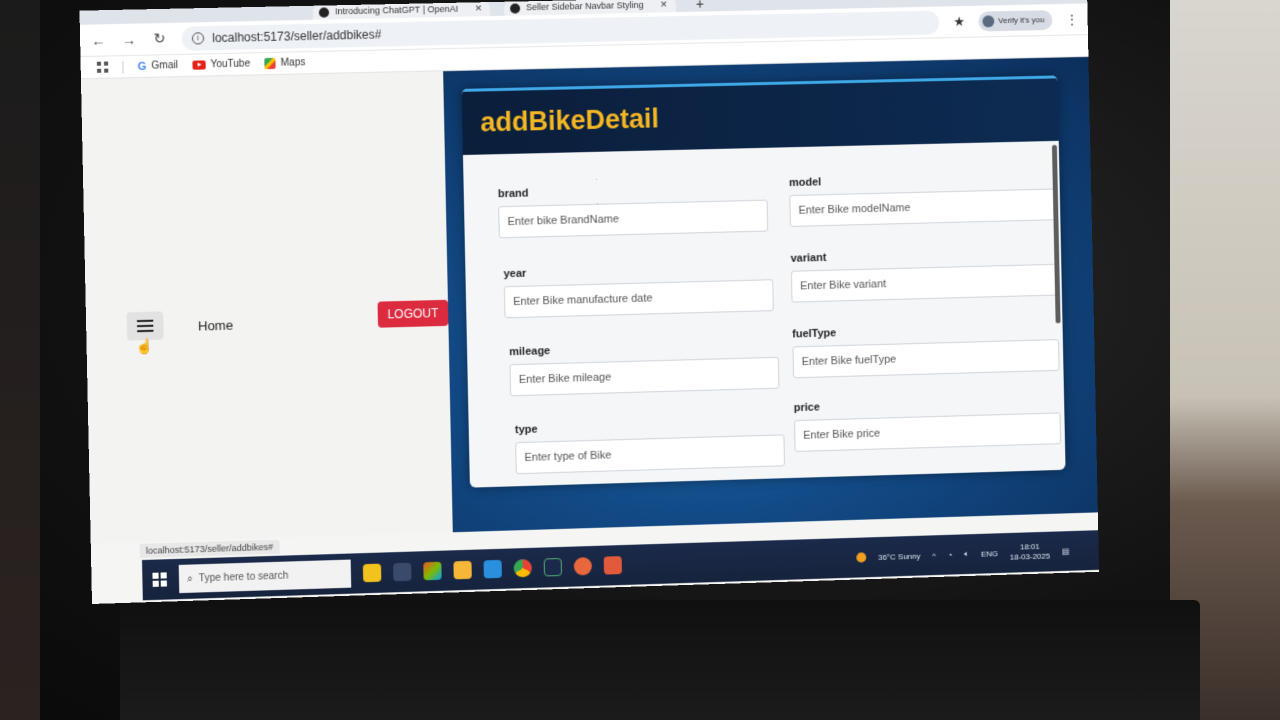  What do you see at coordinates (959, 21) in the screenshot?
I see `bookmark-star-icon: ★` at bounding box center [959, 21].